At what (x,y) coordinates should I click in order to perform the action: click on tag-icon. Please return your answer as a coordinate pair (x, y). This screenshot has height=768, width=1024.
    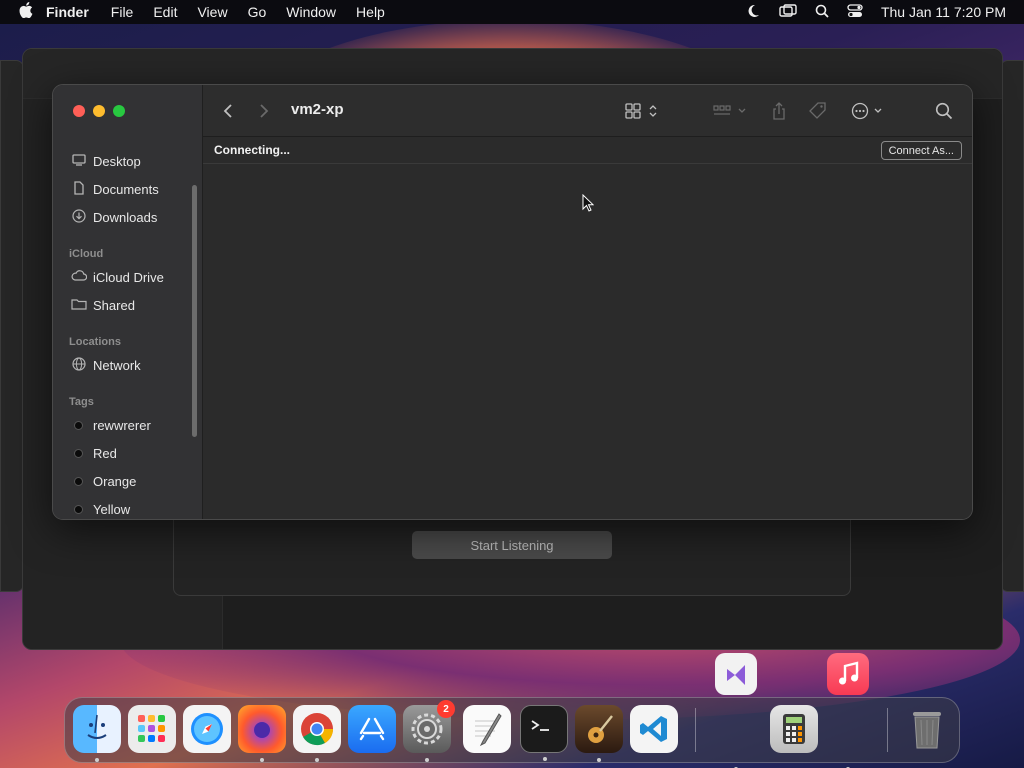
    Looking at the image, I should click on (818, 111).